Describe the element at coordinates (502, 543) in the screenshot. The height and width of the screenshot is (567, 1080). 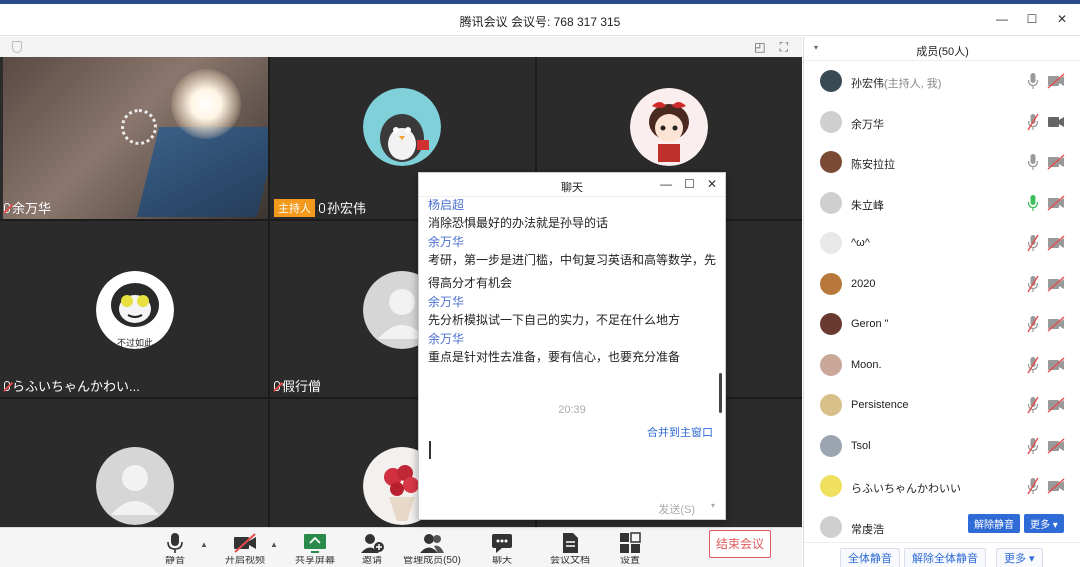
I see `chat-icon` at that location.